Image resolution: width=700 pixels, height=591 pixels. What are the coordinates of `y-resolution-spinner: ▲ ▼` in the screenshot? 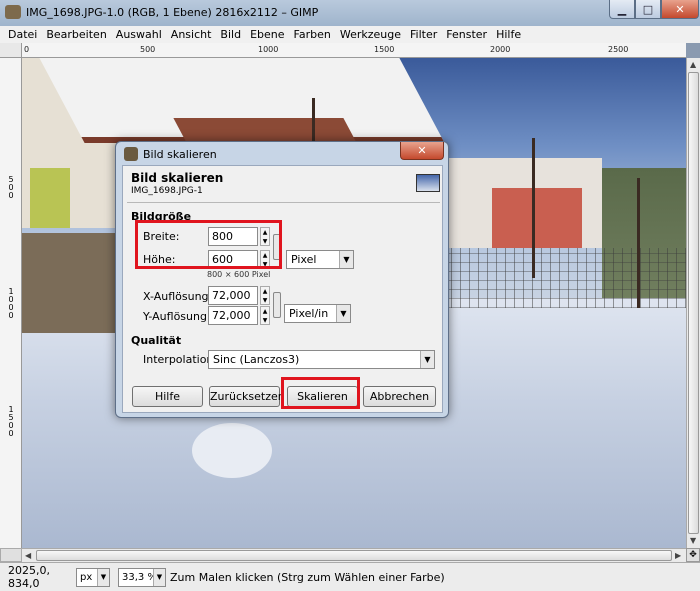 It's located at (265, 315).